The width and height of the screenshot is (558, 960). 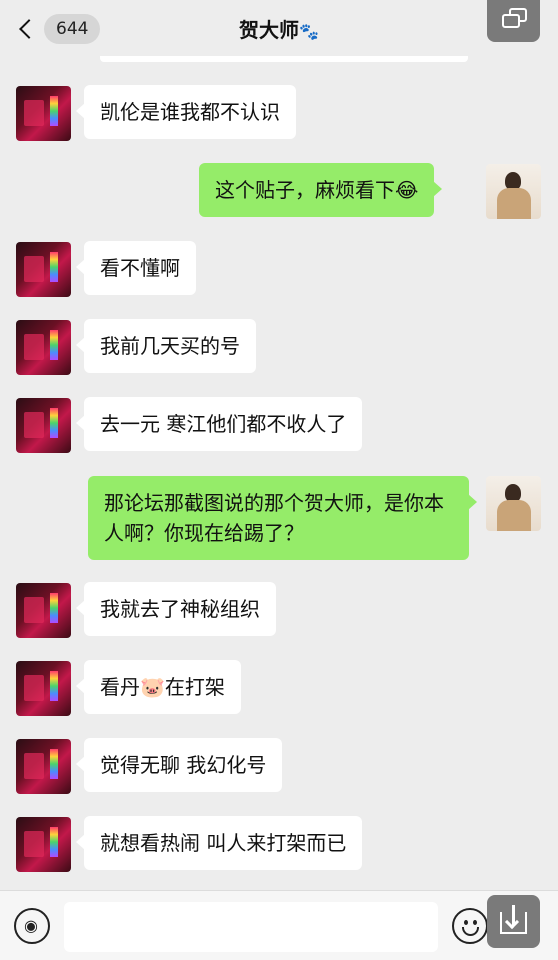 I want to click on chat-title-text: 贺大师, so click(x=269, y=30).